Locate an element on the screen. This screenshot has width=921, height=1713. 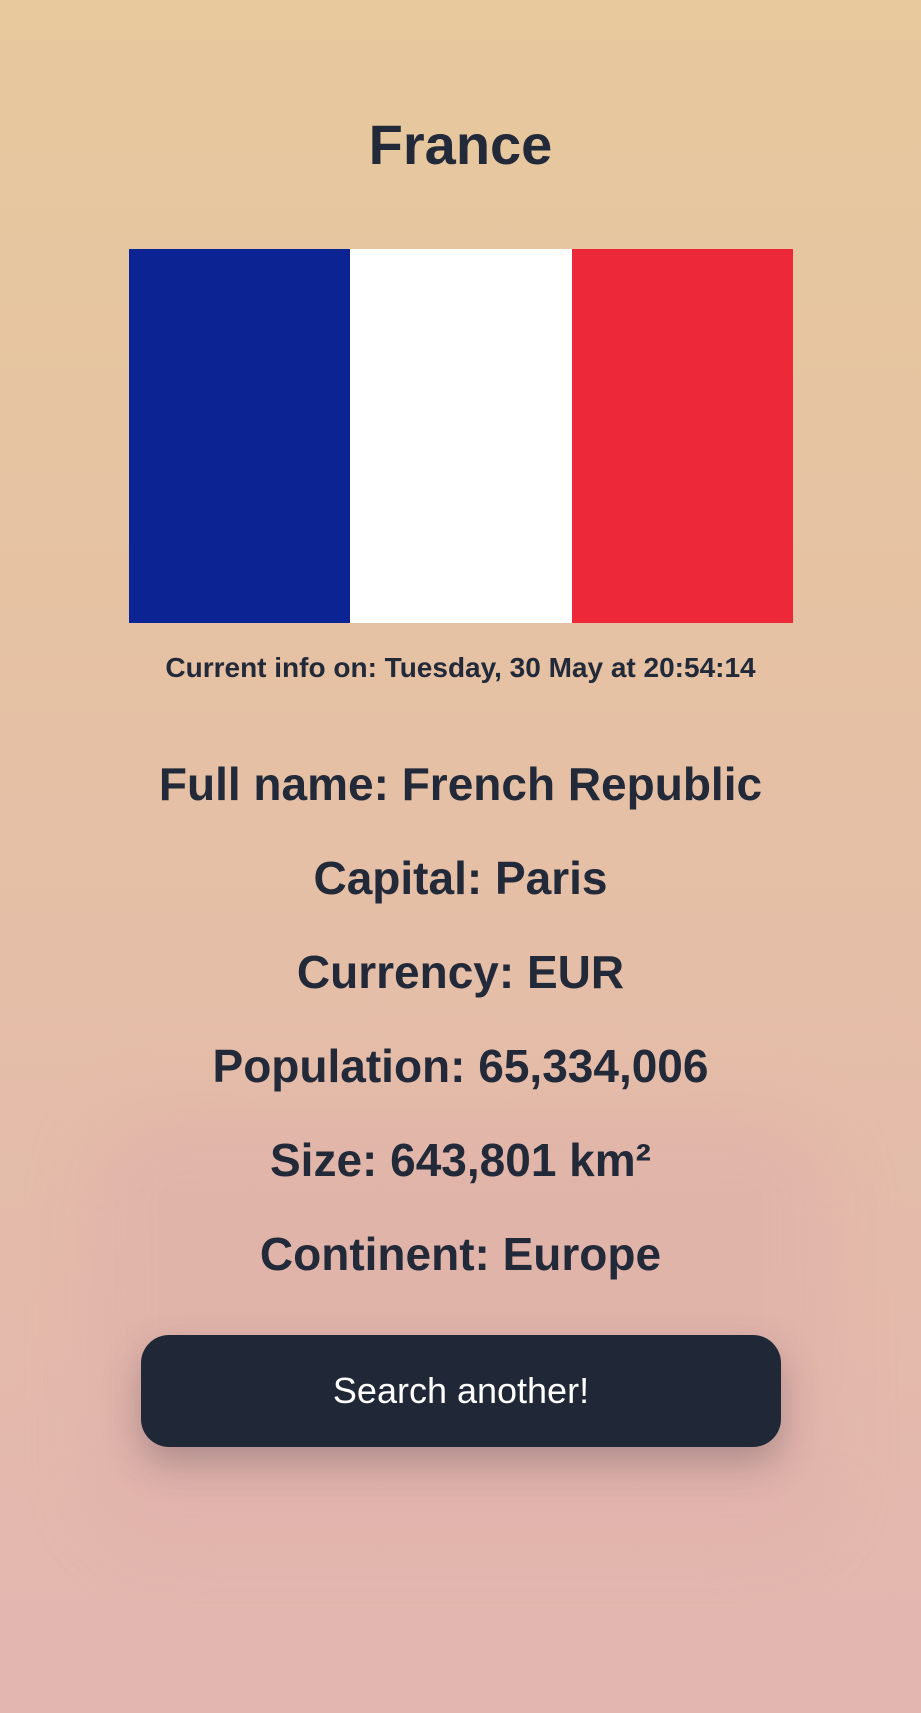
fact-population: Population: 65,334,006 is located at coordinates (460, 1066).